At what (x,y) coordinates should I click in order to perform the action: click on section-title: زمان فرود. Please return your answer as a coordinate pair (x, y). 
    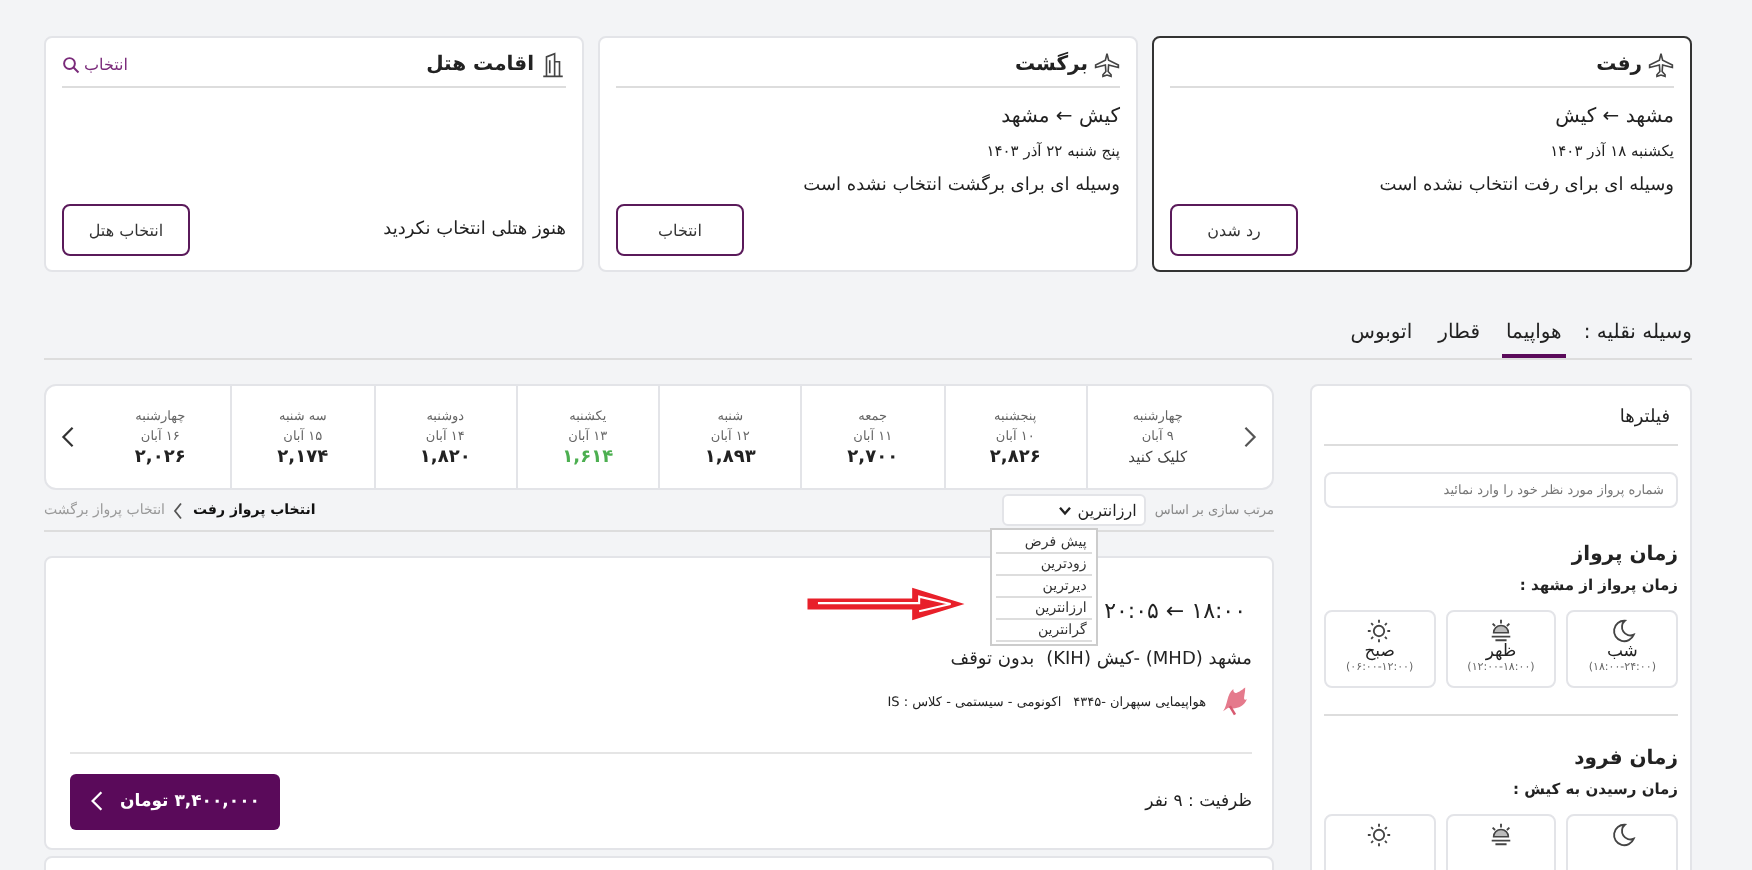
    Looking at the image, I should click on (1501, 742).